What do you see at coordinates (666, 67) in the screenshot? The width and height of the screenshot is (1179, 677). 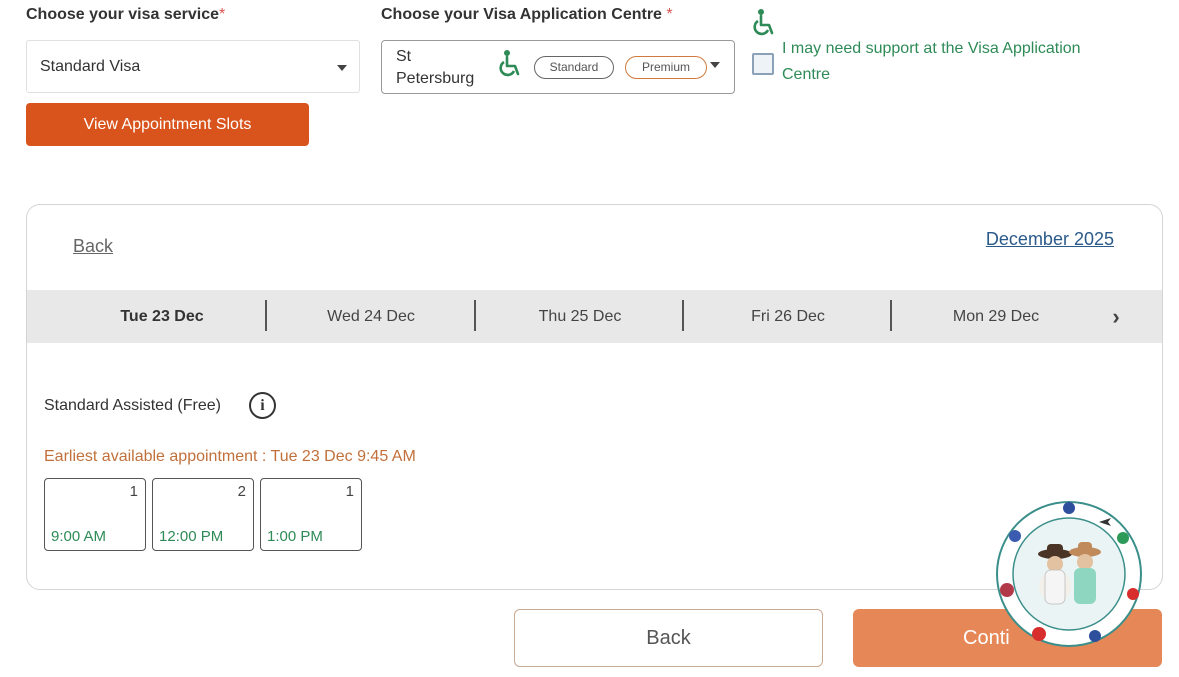 I see `premium-badge: Premium` at bounding box center [666, 67].